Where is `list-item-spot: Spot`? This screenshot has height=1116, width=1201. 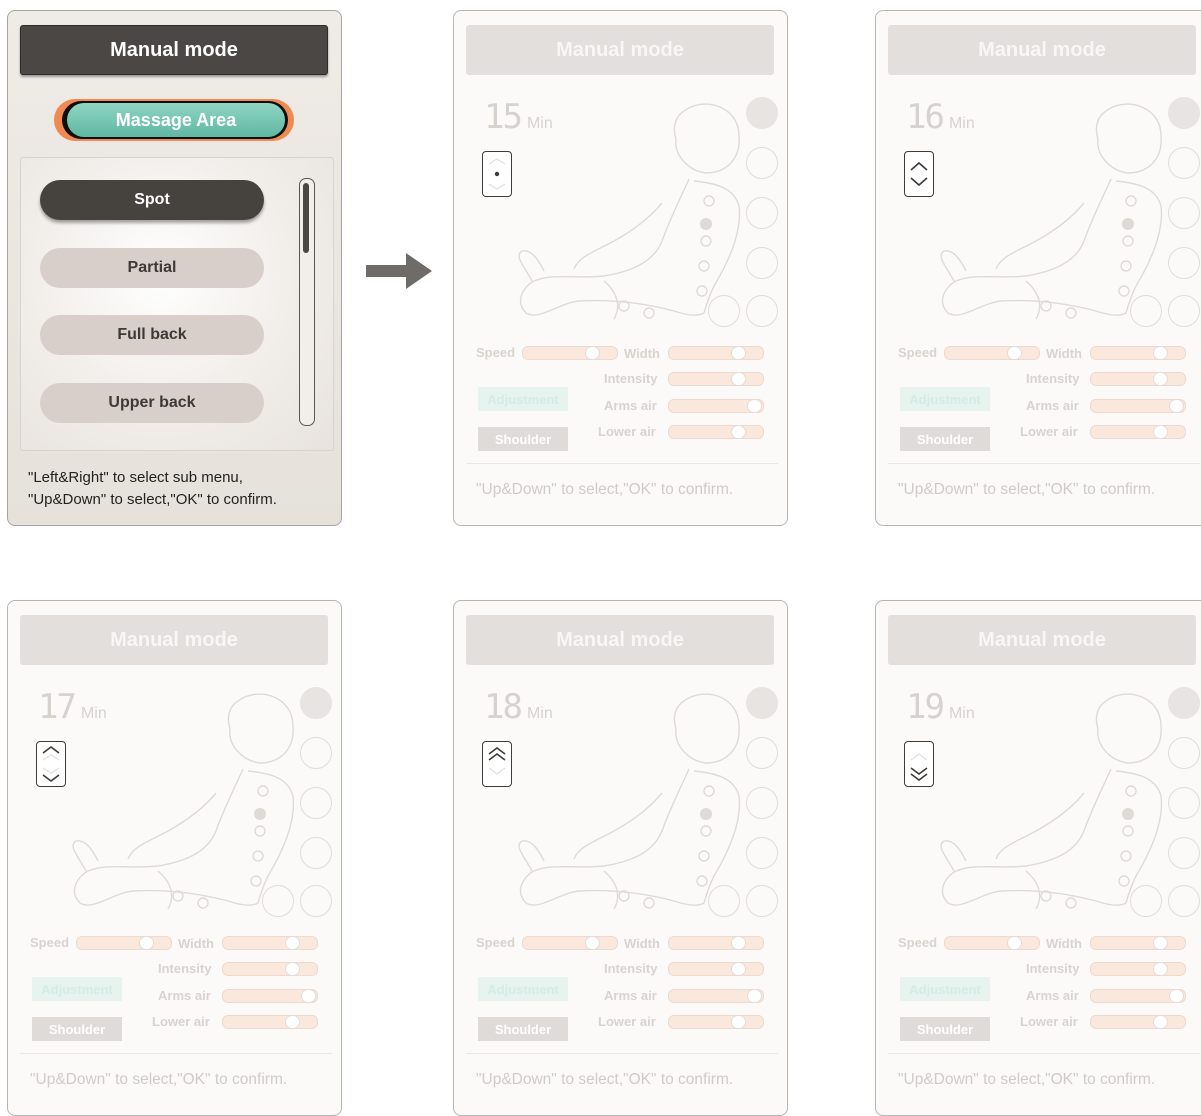 list-item-spot: Spot is located at coordinates (152, 200).